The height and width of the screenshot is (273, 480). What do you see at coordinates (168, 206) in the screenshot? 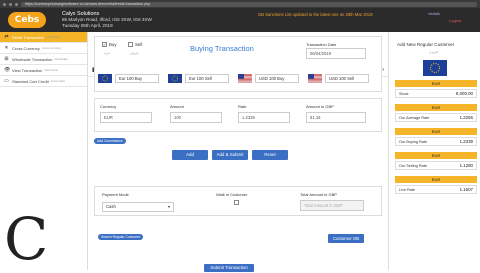
I see `chevron-down-icon: ▾` at bounding box center [168, 206].